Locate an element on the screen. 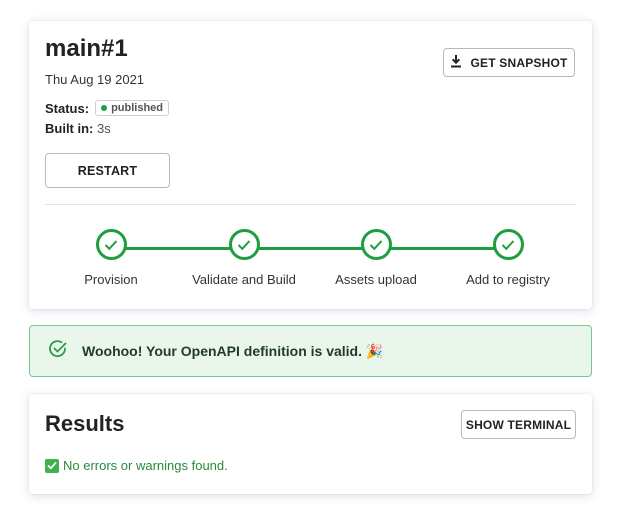  step-validate-and-build: Validate and Build is located at coordinates (244, 258).